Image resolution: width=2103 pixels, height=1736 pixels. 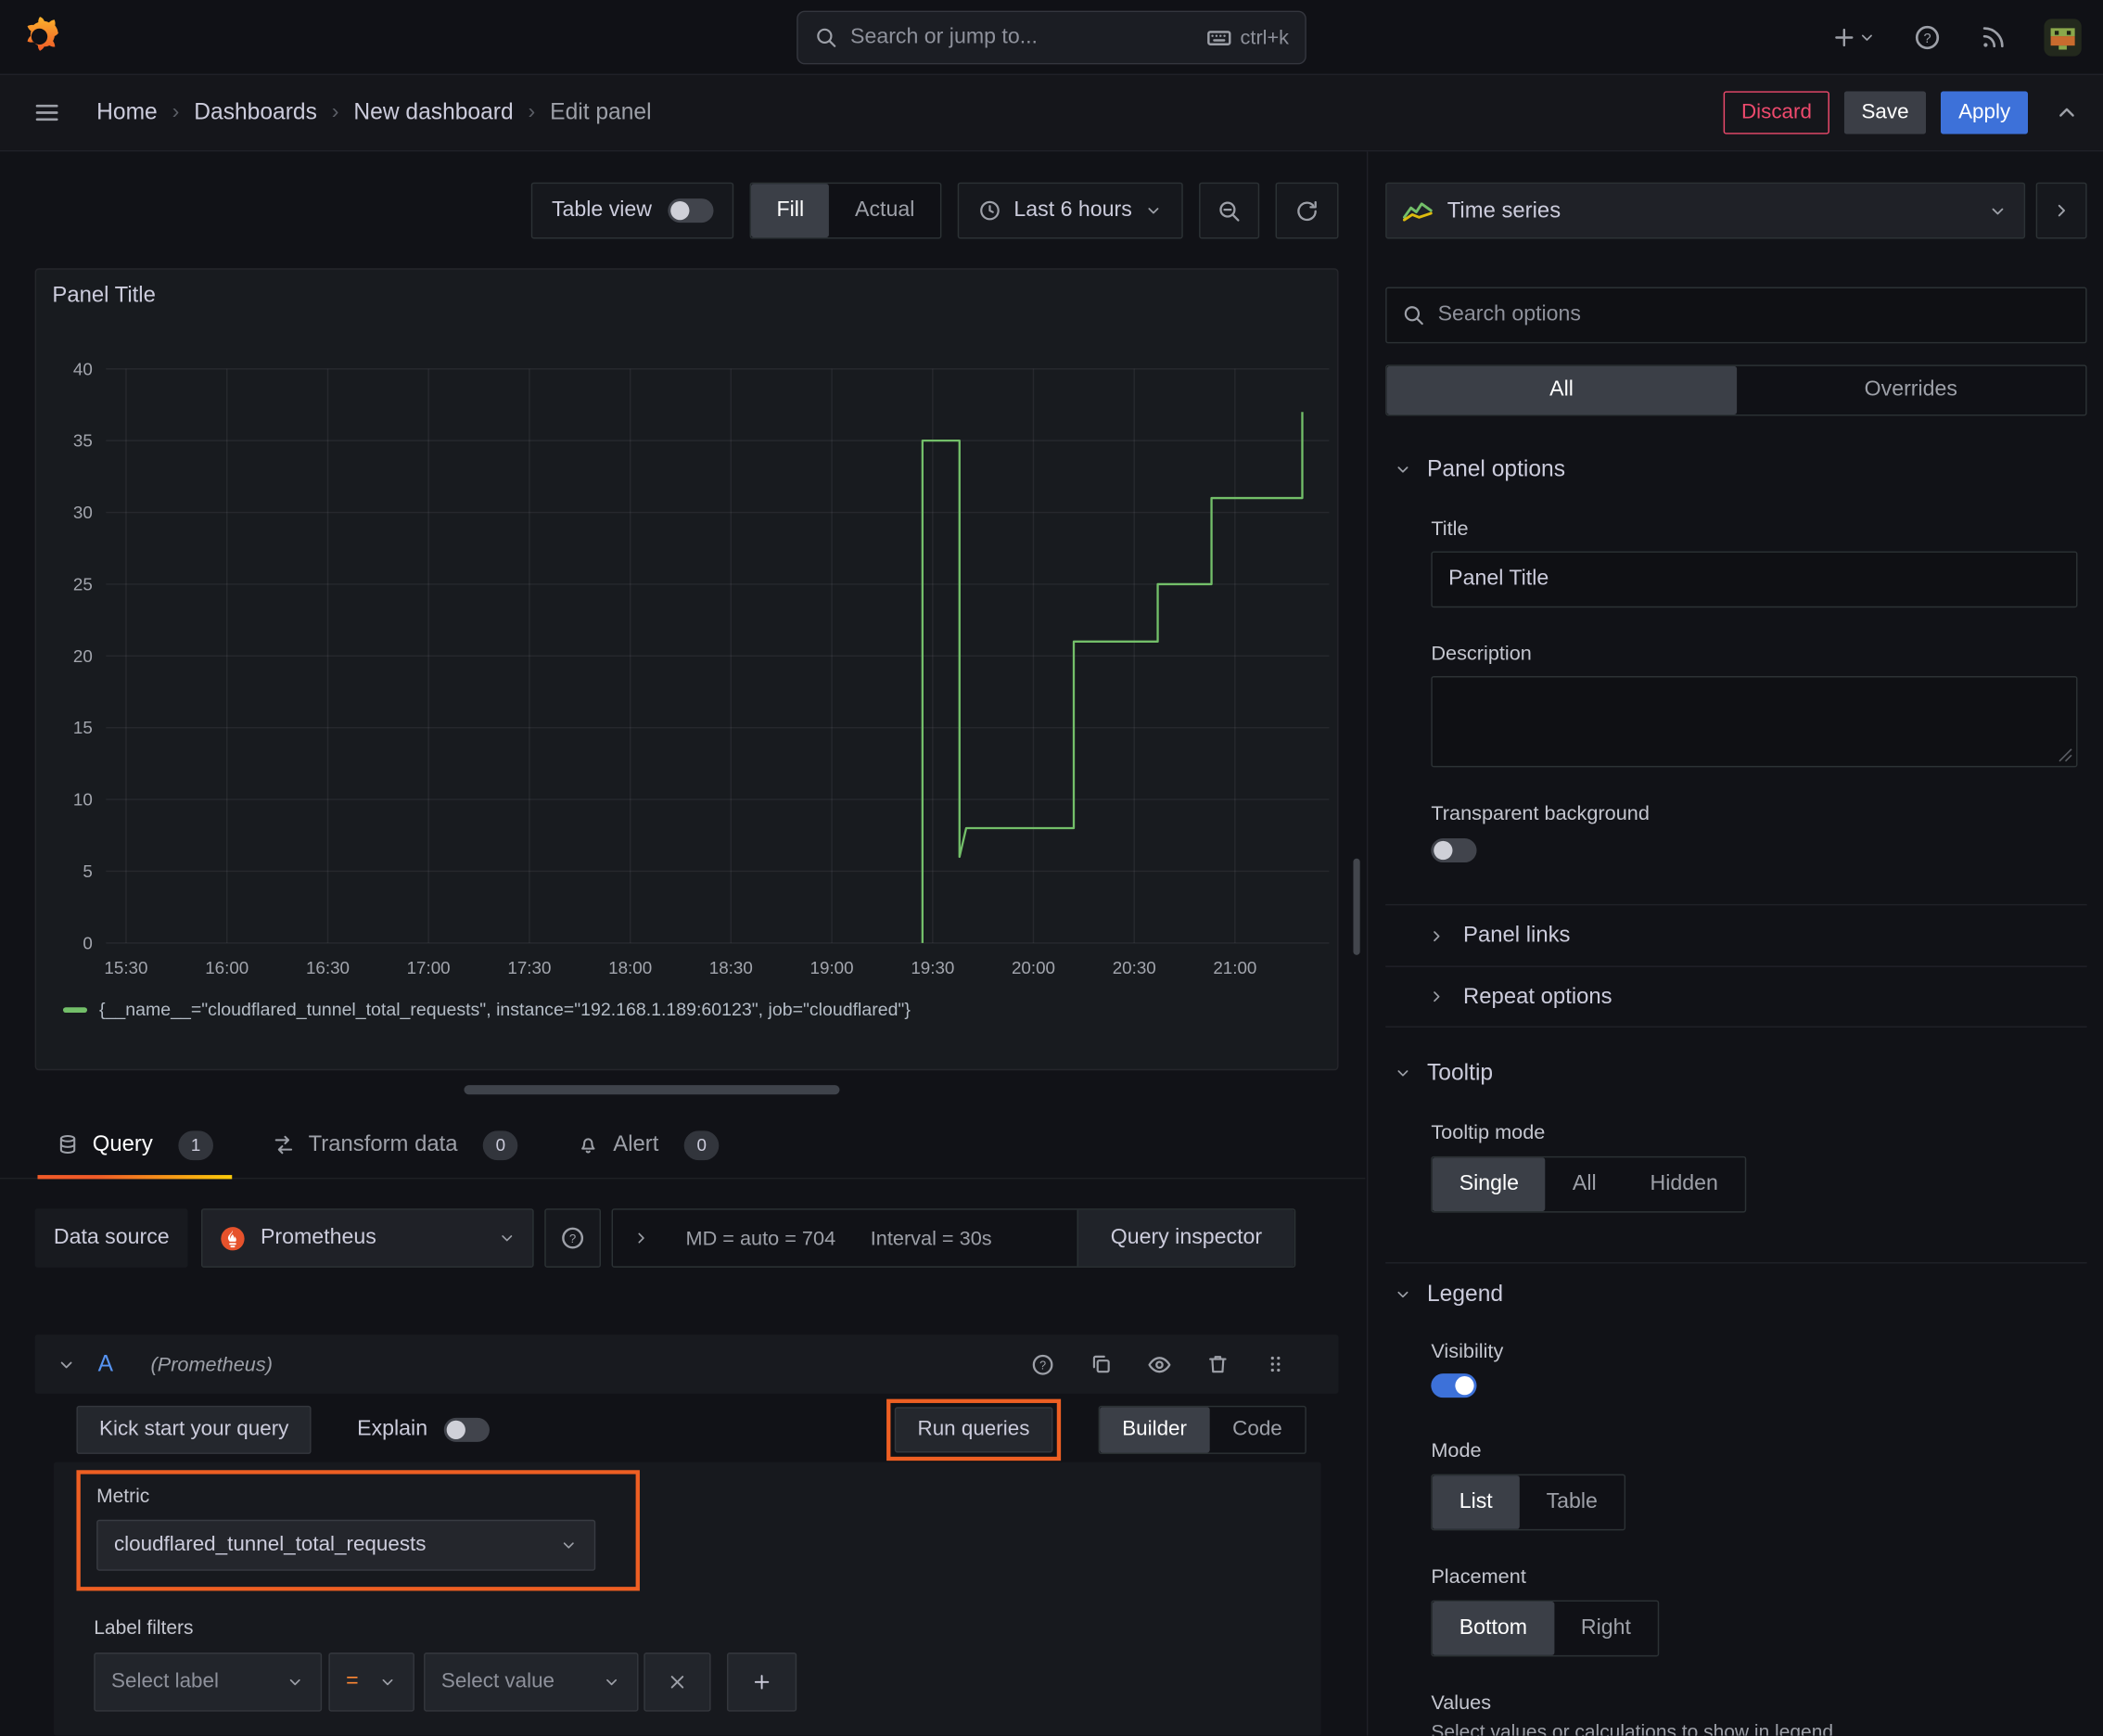 What do you see at coordinates (691, 210) in the screenshot?
I see `table-view-toggle` at bounding box center [691, 210].